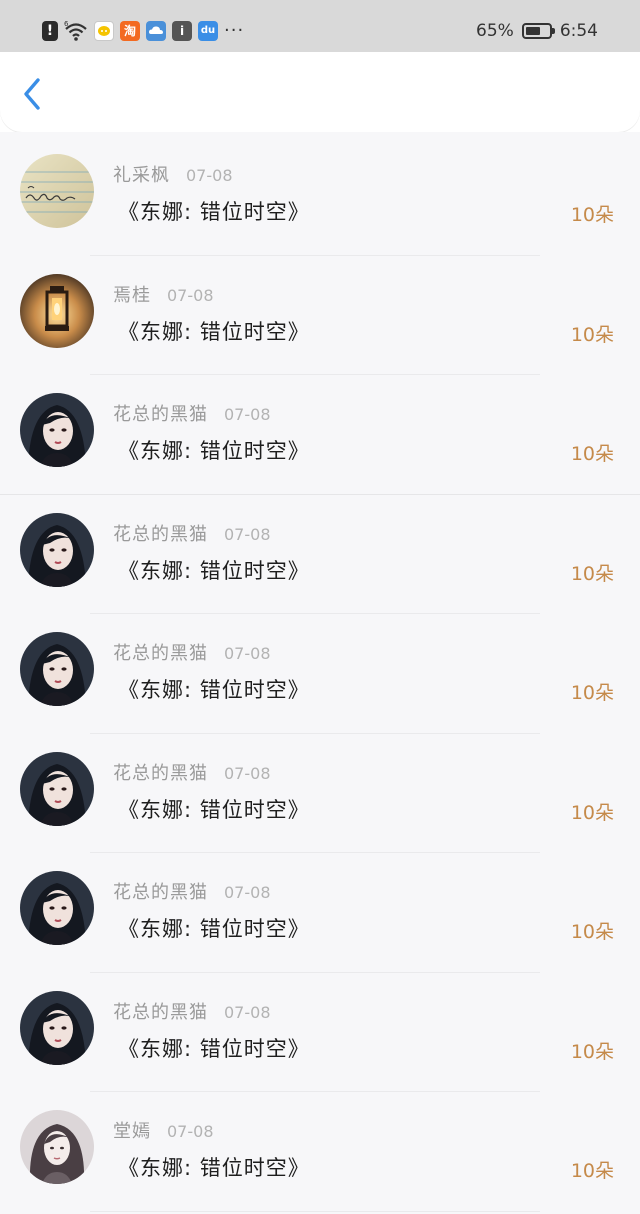 Image resolution: width=640 pixels, height=1214 pixels. What do you see at coordinates (143, 31) in the screenshot?
I see `status-bar-notifications: ! 6 淘 i du ···` at bounding box center [143, 31].